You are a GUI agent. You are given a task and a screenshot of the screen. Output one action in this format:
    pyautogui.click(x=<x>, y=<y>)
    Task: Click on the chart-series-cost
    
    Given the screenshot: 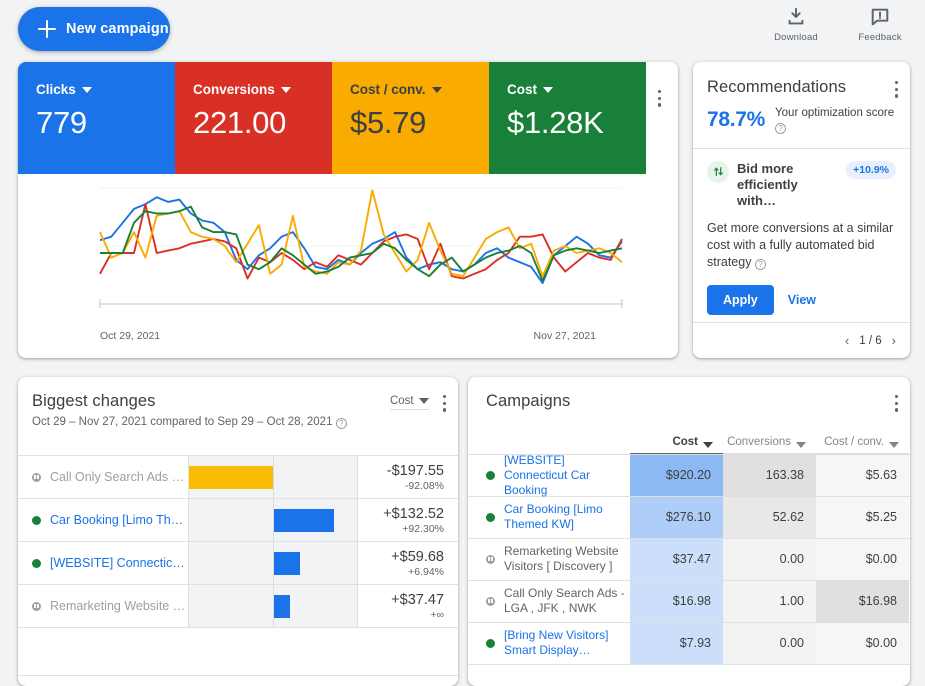 What is the action you would take?
    pyautogui.click(x=361, y=243)
    